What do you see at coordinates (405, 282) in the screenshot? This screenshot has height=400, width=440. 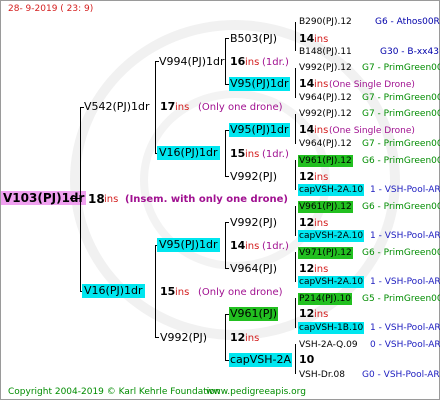 I see `g5-src-11: 1 - VSH-Pool-AR` at bounding box center [405, 282].